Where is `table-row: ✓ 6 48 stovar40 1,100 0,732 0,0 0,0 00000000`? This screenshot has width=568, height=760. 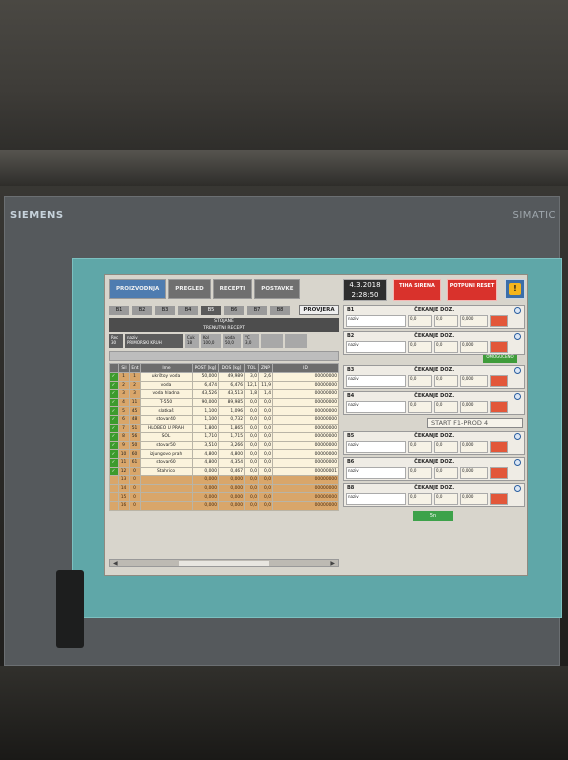
table-row: ✓ 6 48 stovar40 1,100 0,732 0,0 0,0 00000000 is located at coordinates (224, 419).